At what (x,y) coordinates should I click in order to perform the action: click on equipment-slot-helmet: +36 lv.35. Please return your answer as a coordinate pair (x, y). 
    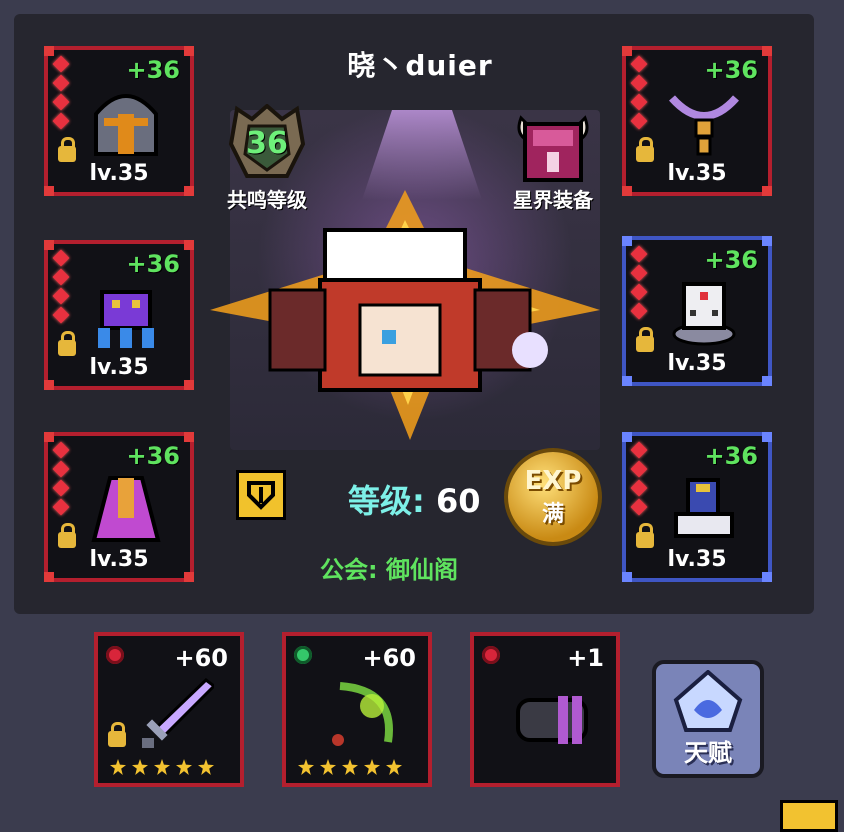
    Looking at the image, I should click on (119, 121).